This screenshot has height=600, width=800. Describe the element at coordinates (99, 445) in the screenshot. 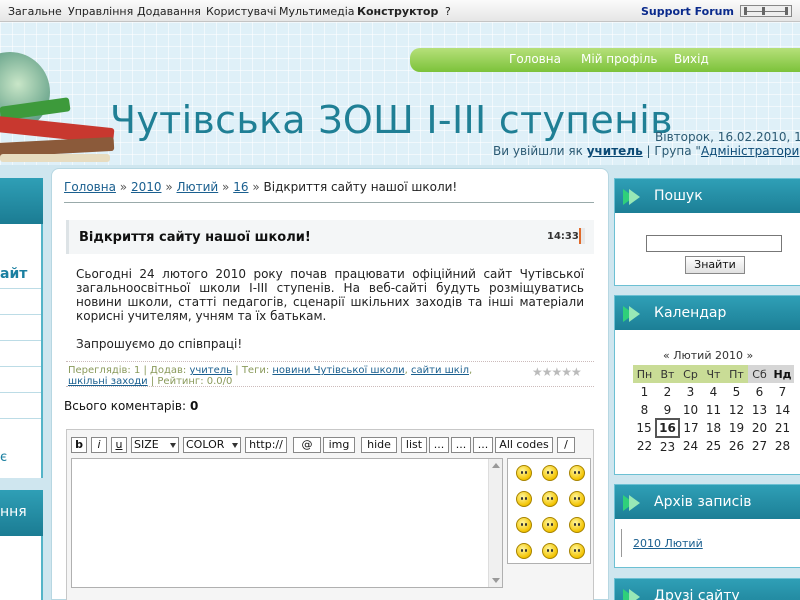

I see `italic-button: i` at that location.